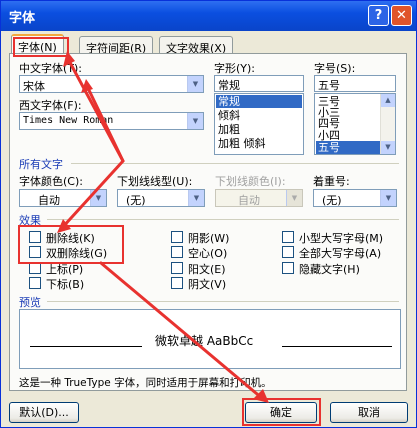 The width and height of the screenshot is (417, 428). Describe the element at coordinates (182, 331) in the screenshot. I see `arrow-to-ok-button` at that location.